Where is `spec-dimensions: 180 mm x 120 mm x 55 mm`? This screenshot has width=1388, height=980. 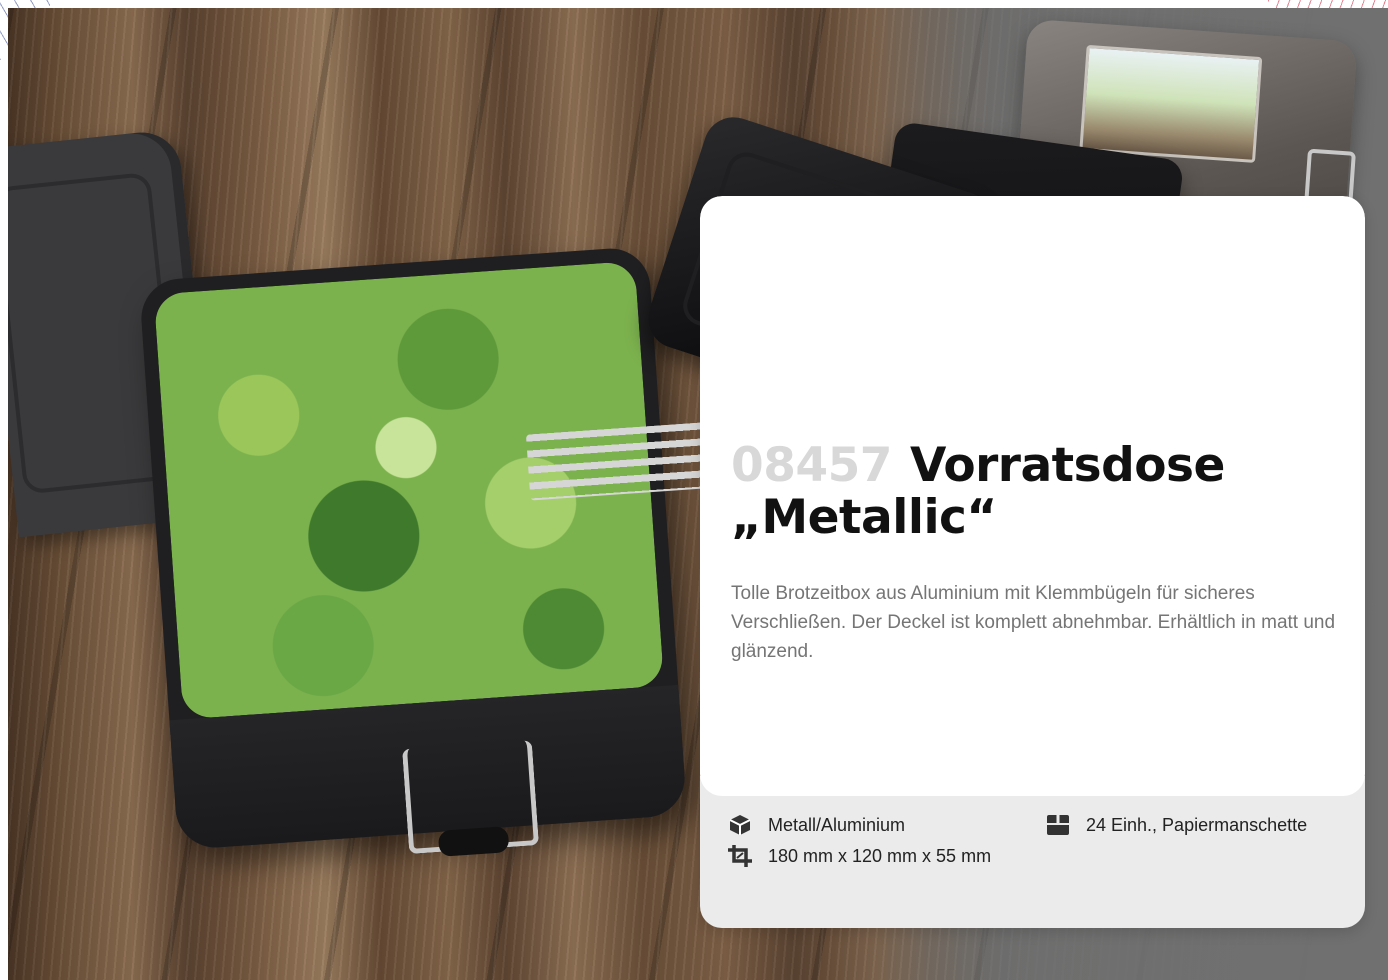 spec-dimensions: 180 mm x 120 mm x 55 mm is located at coordinates (859, 856).